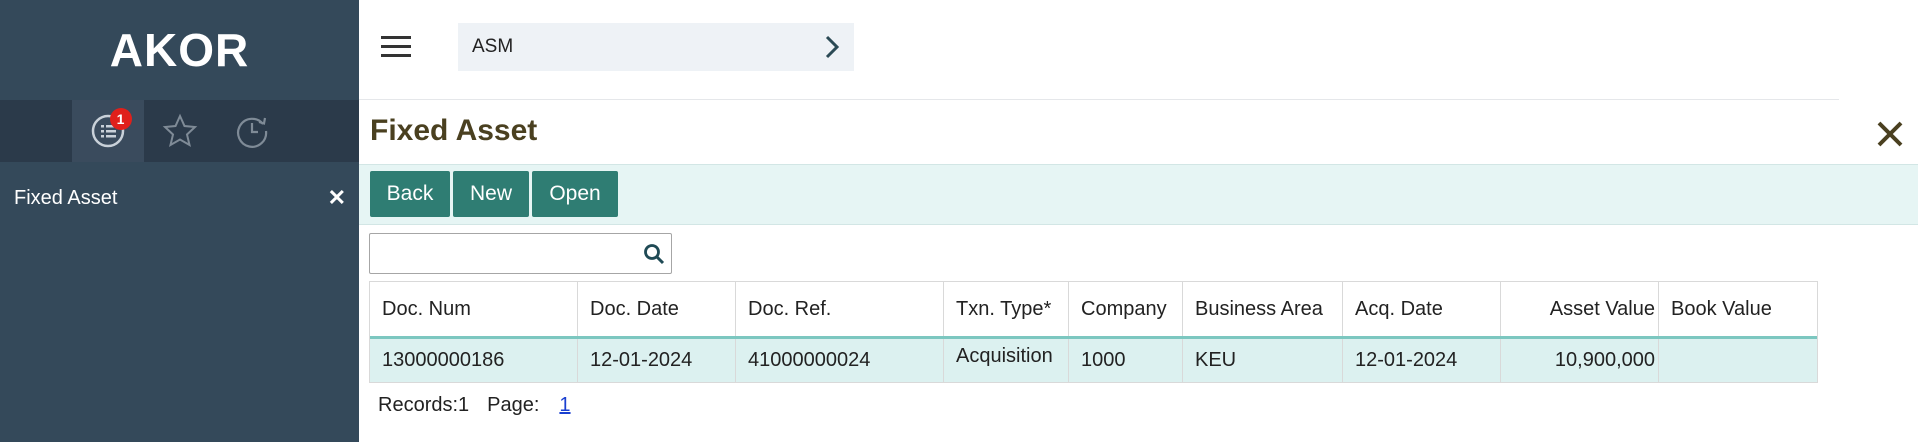 The image size is (1918, 442). I want to click on search-icon, so click(654, 254).